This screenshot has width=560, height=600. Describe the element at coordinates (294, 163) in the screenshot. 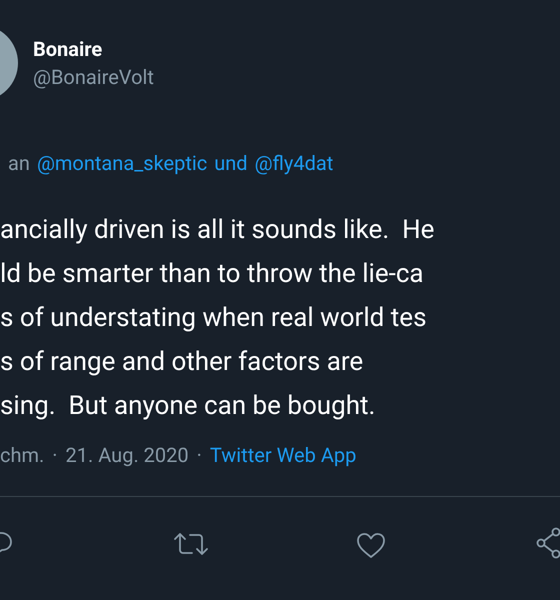

I see `mention-link: @fly4dat` at that location.